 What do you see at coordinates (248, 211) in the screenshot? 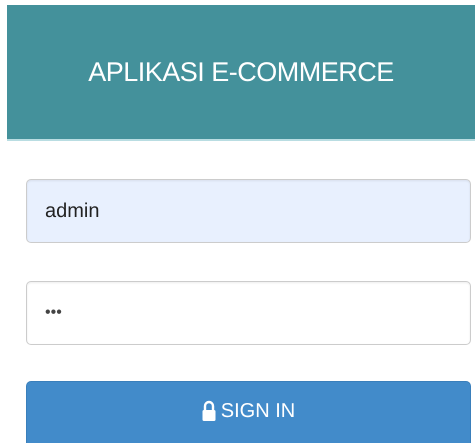
I see `username-field: admin` at bounding box center [248, 211].